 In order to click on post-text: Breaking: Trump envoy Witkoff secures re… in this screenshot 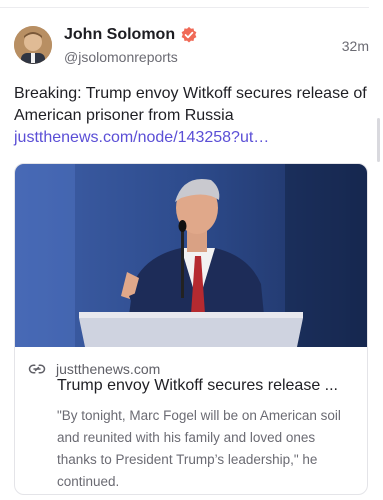, I will do `click(190, 104)`.